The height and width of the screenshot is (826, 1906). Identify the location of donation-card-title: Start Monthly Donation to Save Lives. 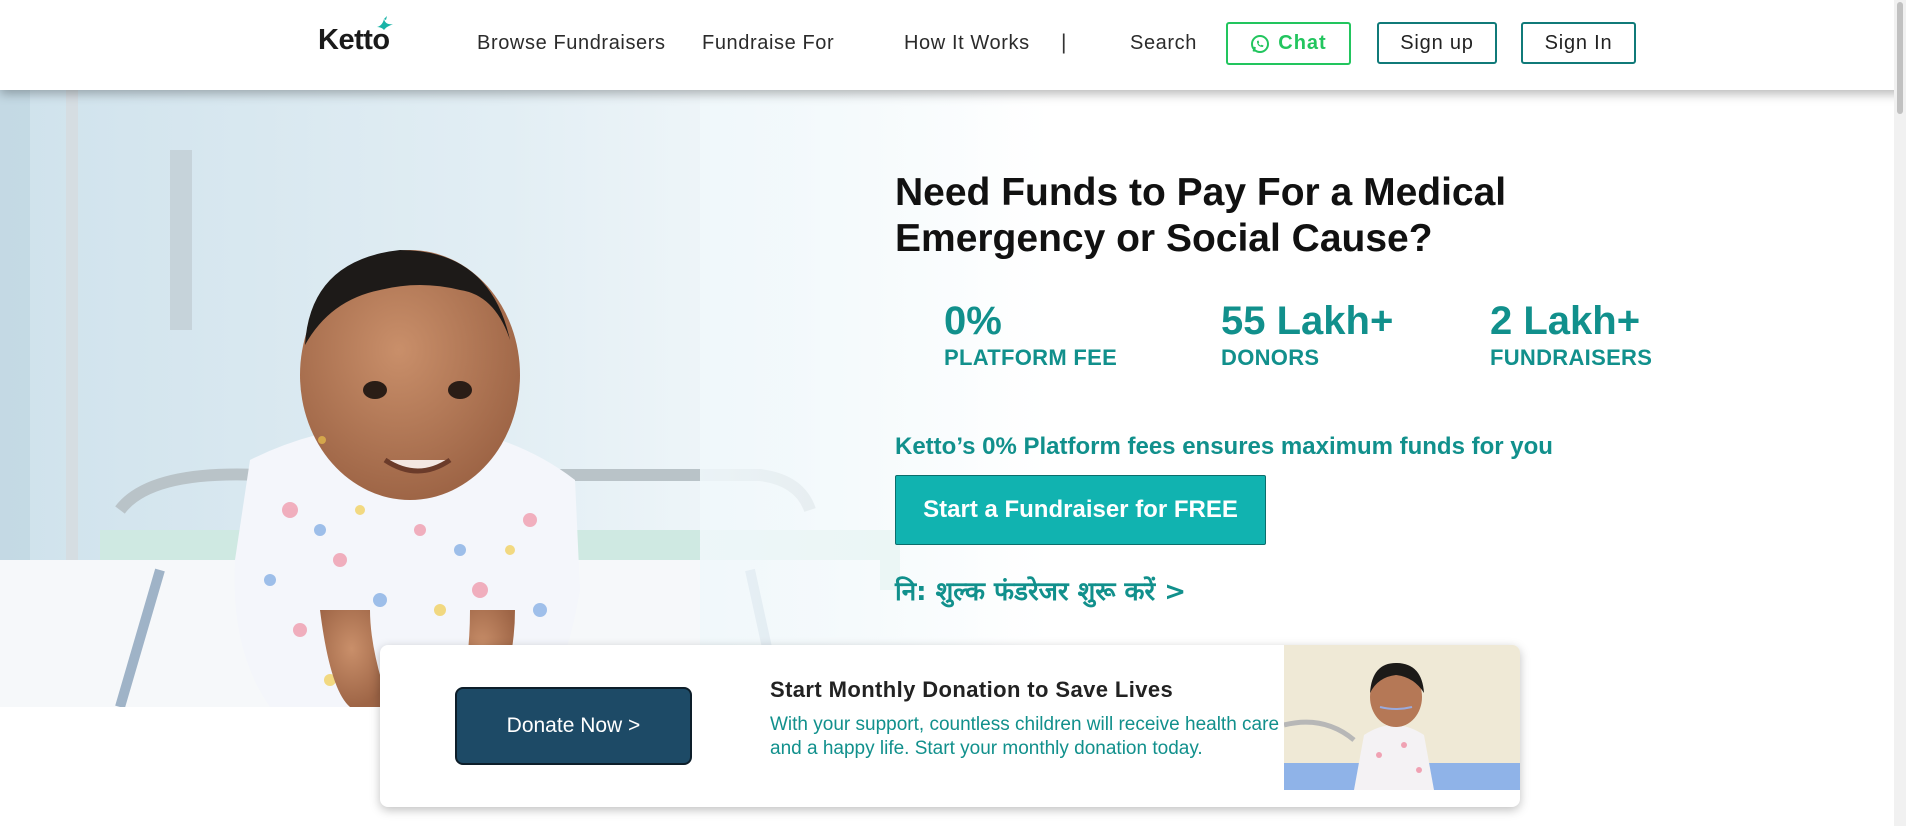
(972, 689).